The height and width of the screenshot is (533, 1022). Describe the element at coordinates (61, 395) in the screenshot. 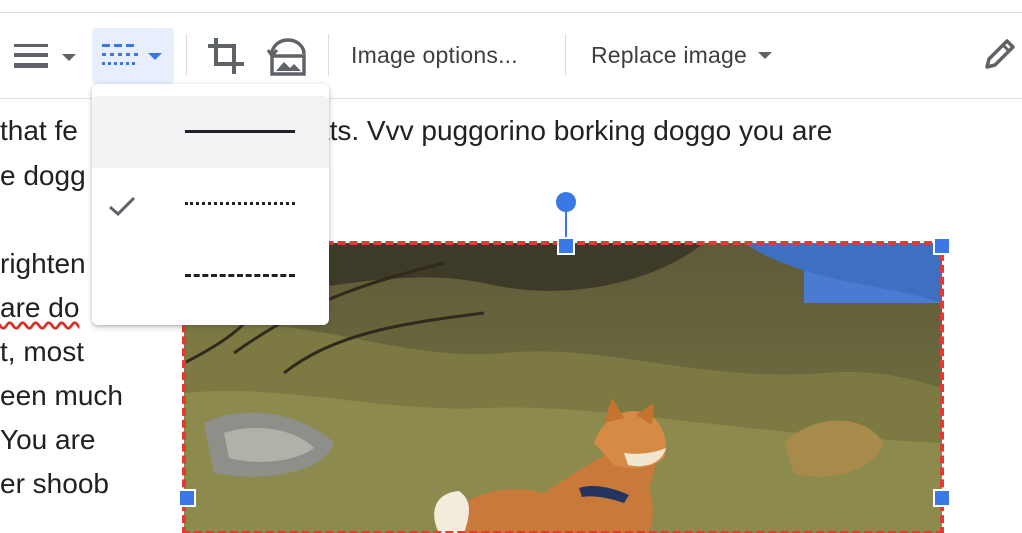

I see `text-line: een much` at that location.